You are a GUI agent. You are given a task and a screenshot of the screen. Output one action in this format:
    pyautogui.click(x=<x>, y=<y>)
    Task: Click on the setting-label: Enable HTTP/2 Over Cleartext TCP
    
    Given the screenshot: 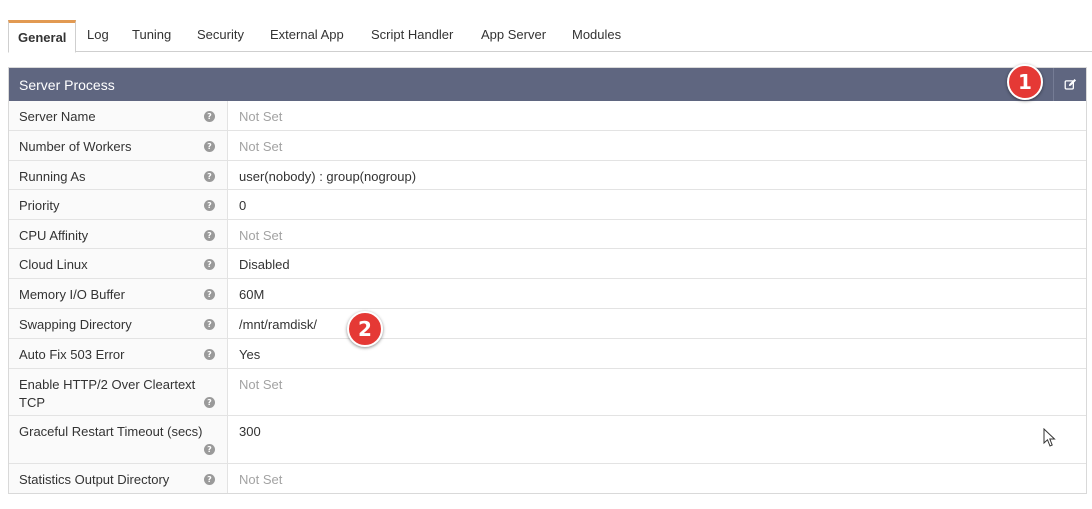 What is the action you would take?
    pyautogui.click(x=107, y=393)
    